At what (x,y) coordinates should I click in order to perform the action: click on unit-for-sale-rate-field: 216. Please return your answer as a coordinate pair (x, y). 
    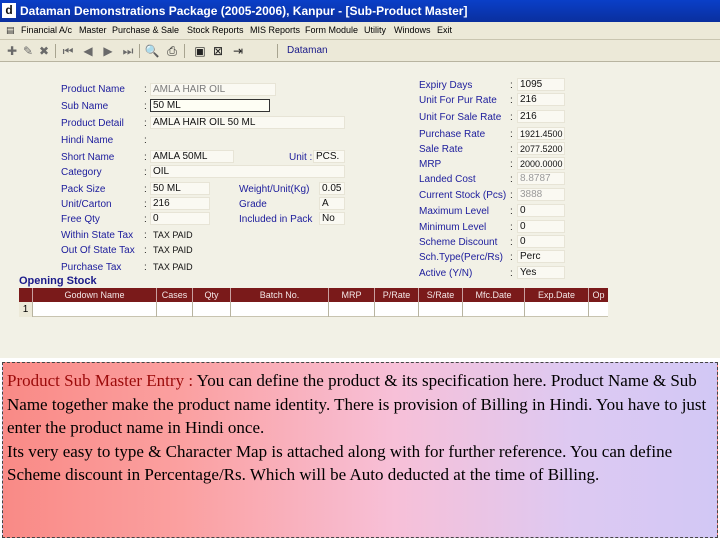
    Looking at the image, I should click on (541, 116).